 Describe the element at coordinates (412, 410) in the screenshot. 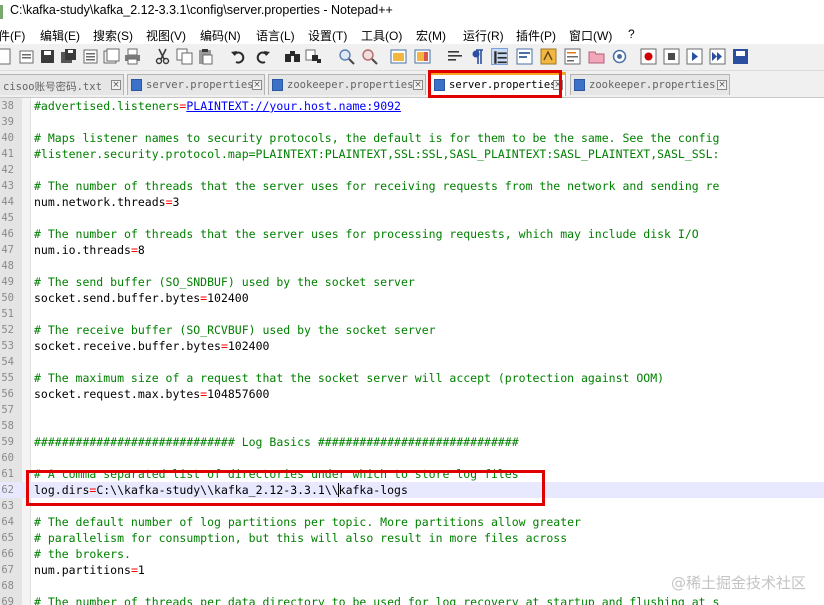

I see `code-line: 57` at that location.